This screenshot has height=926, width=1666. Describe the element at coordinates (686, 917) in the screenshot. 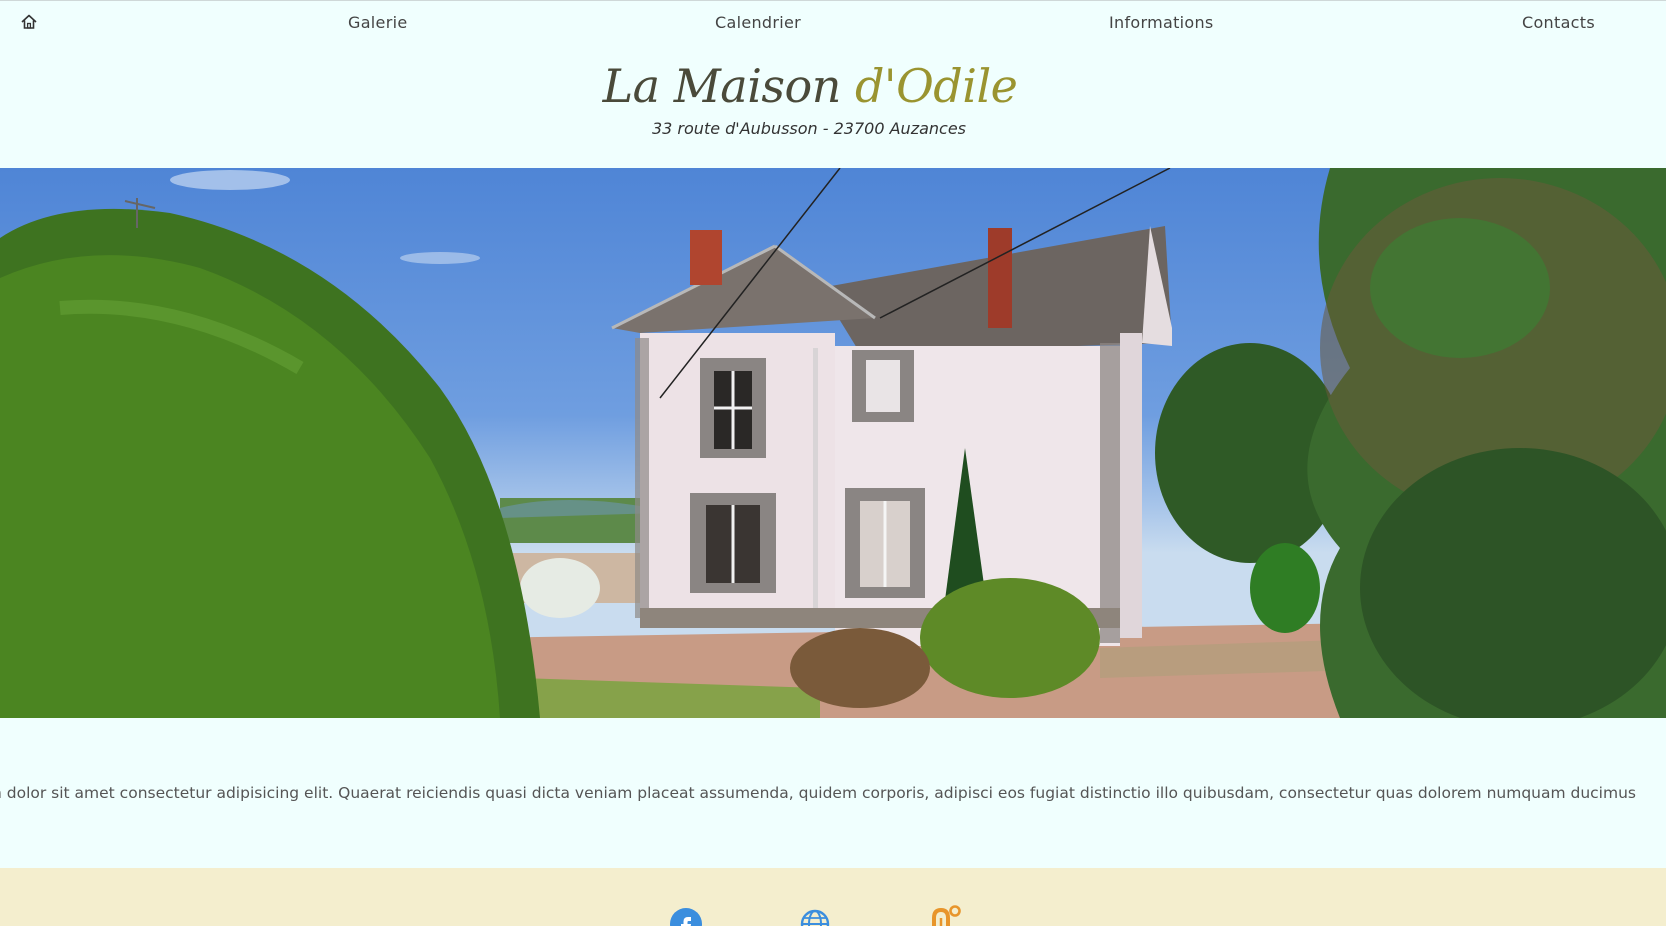

I see `facebook-icon` at that location.